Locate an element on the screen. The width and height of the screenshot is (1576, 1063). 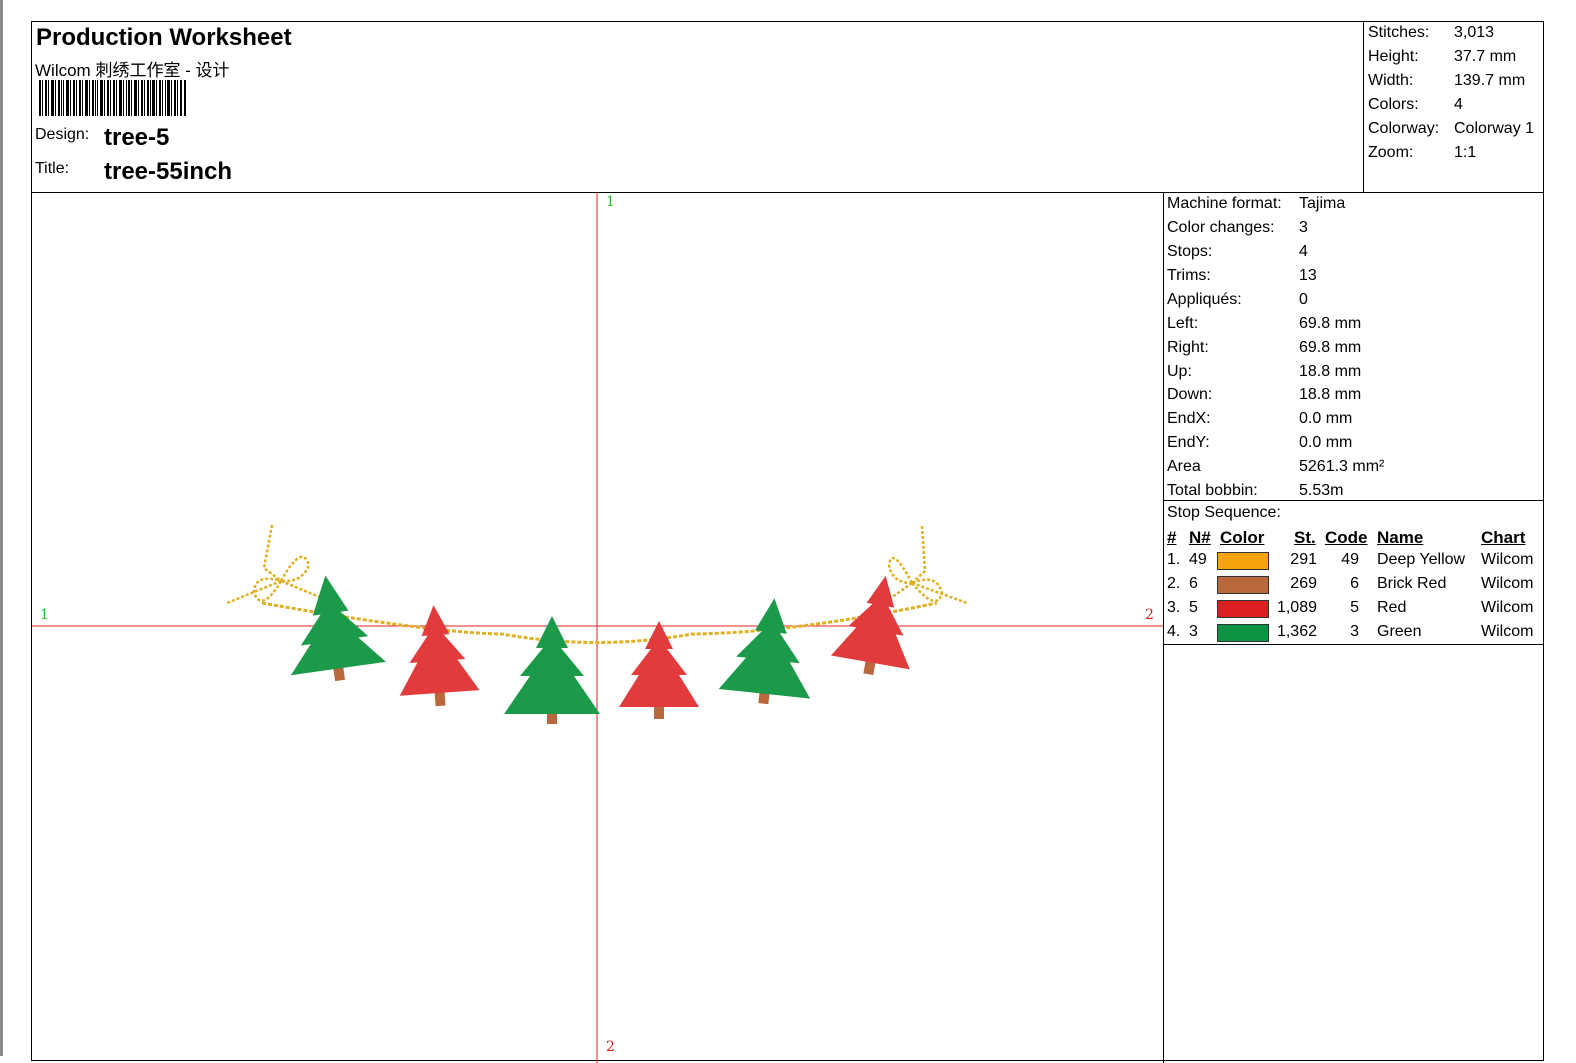
axis-marker-bottom: 2 is located at coordinates (610, 1047).